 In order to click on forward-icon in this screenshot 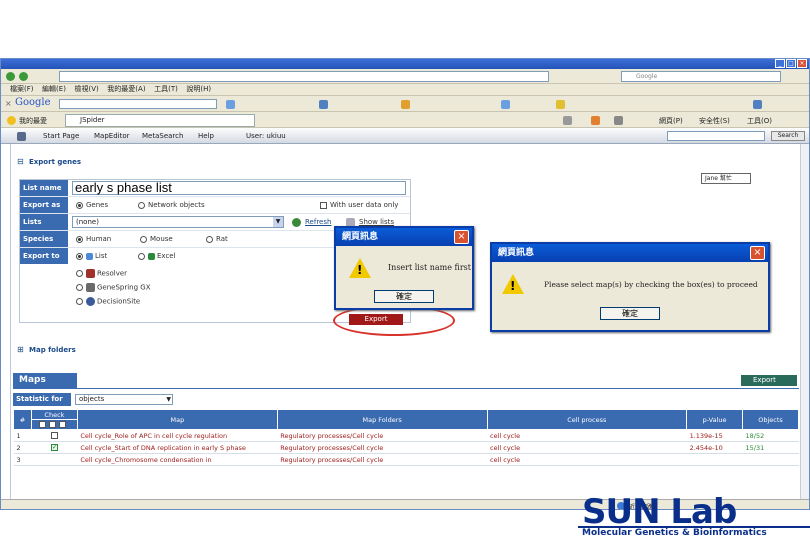, I will do `click(23, 76)`.